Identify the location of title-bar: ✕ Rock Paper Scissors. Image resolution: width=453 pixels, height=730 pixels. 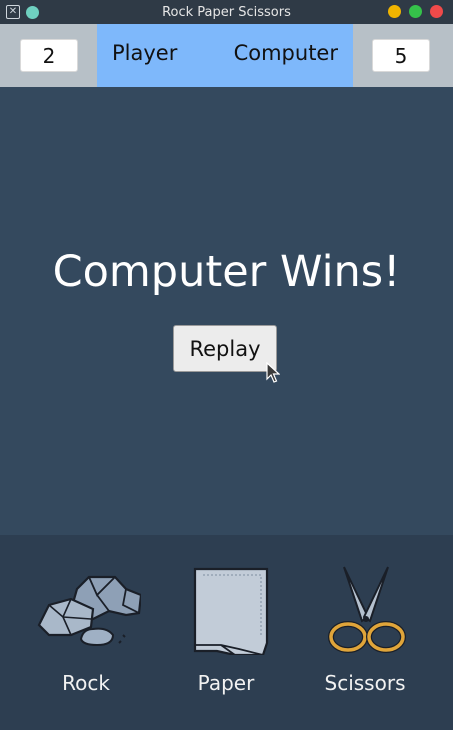
(226, 12).